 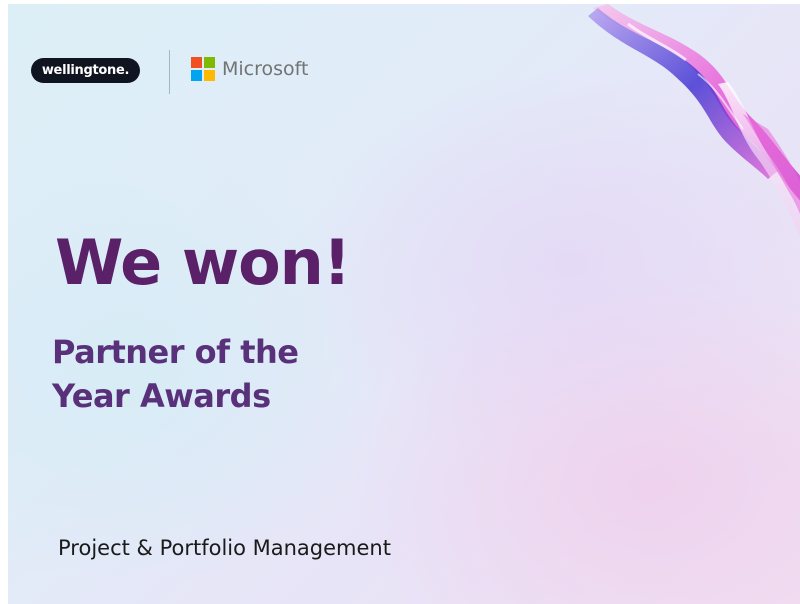 What do you see at coordinates (265, 69) in the screenshot?
I see `microsoft-wordmark: Microsoft` at bounding box center [265, 69].